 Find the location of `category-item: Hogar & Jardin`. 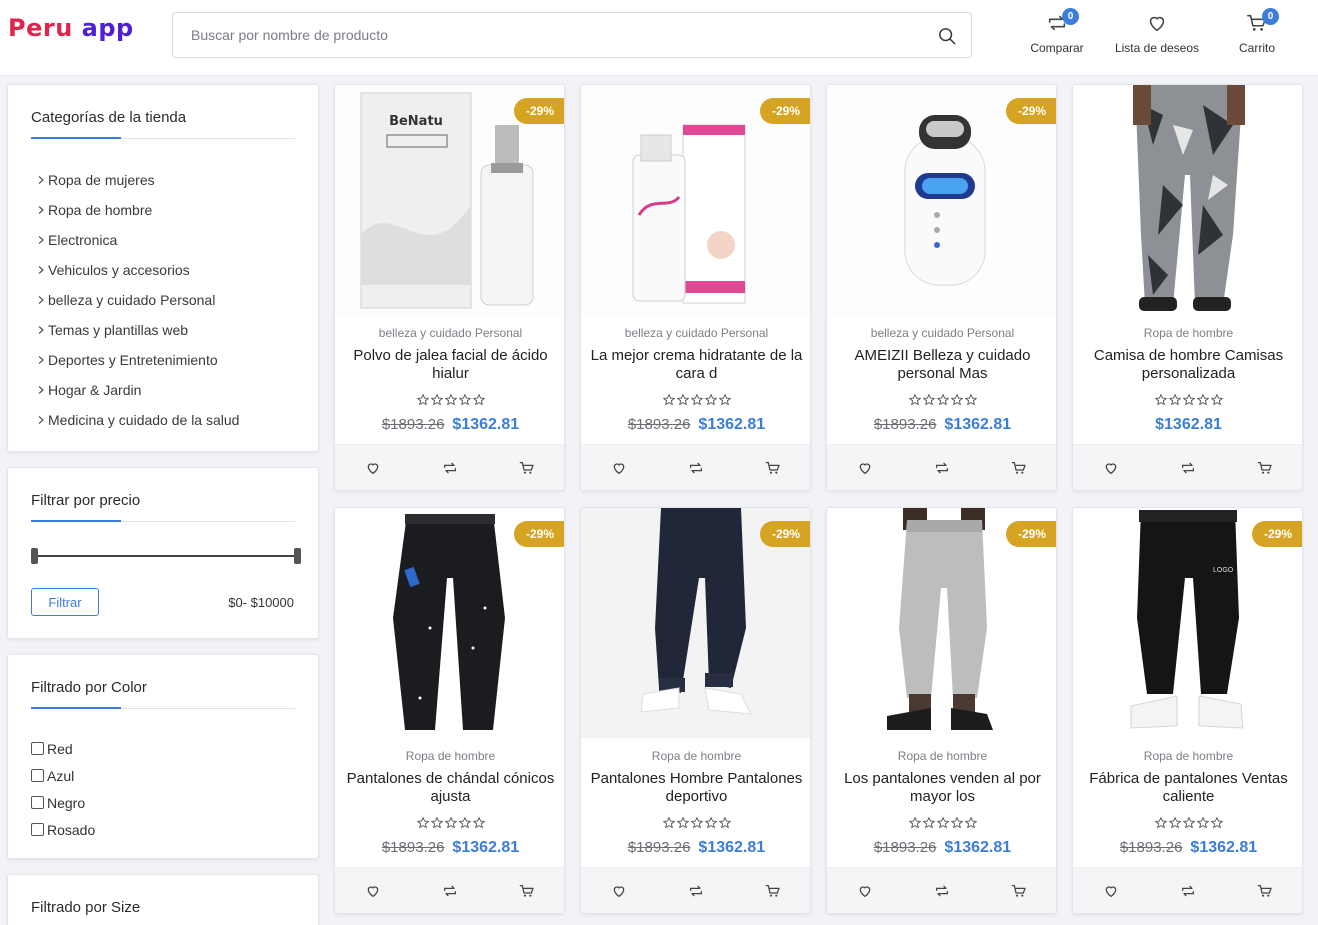

category-item: Hogar & Jardin is located at coordinates (137, 390).